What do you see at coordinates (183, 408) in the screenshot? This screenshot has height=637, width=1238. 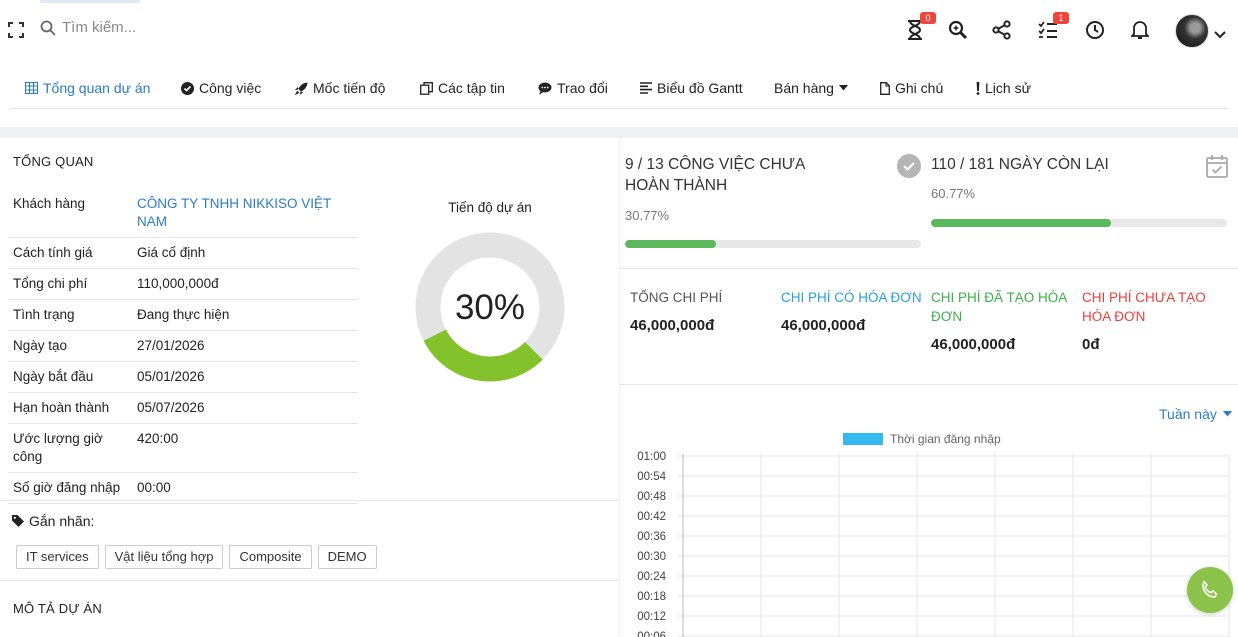 I see `table-row: Hạn hoàn thành 05/07/2026` at bounding box center [183, 408].